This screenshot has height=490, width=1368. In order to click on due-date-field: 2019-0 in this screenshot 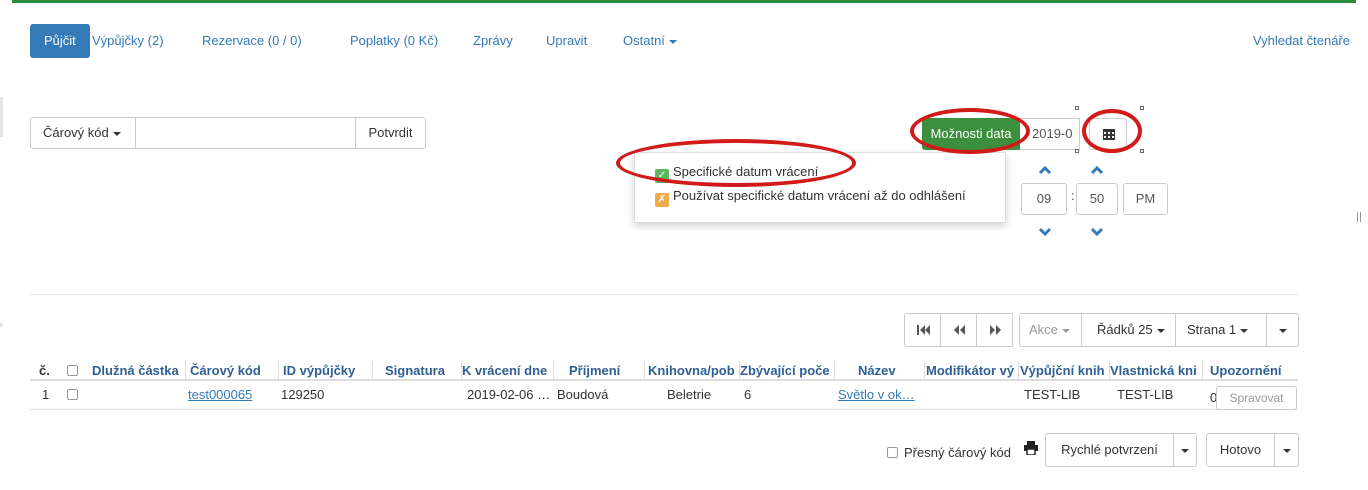, I will do `click(1050, 134)`.